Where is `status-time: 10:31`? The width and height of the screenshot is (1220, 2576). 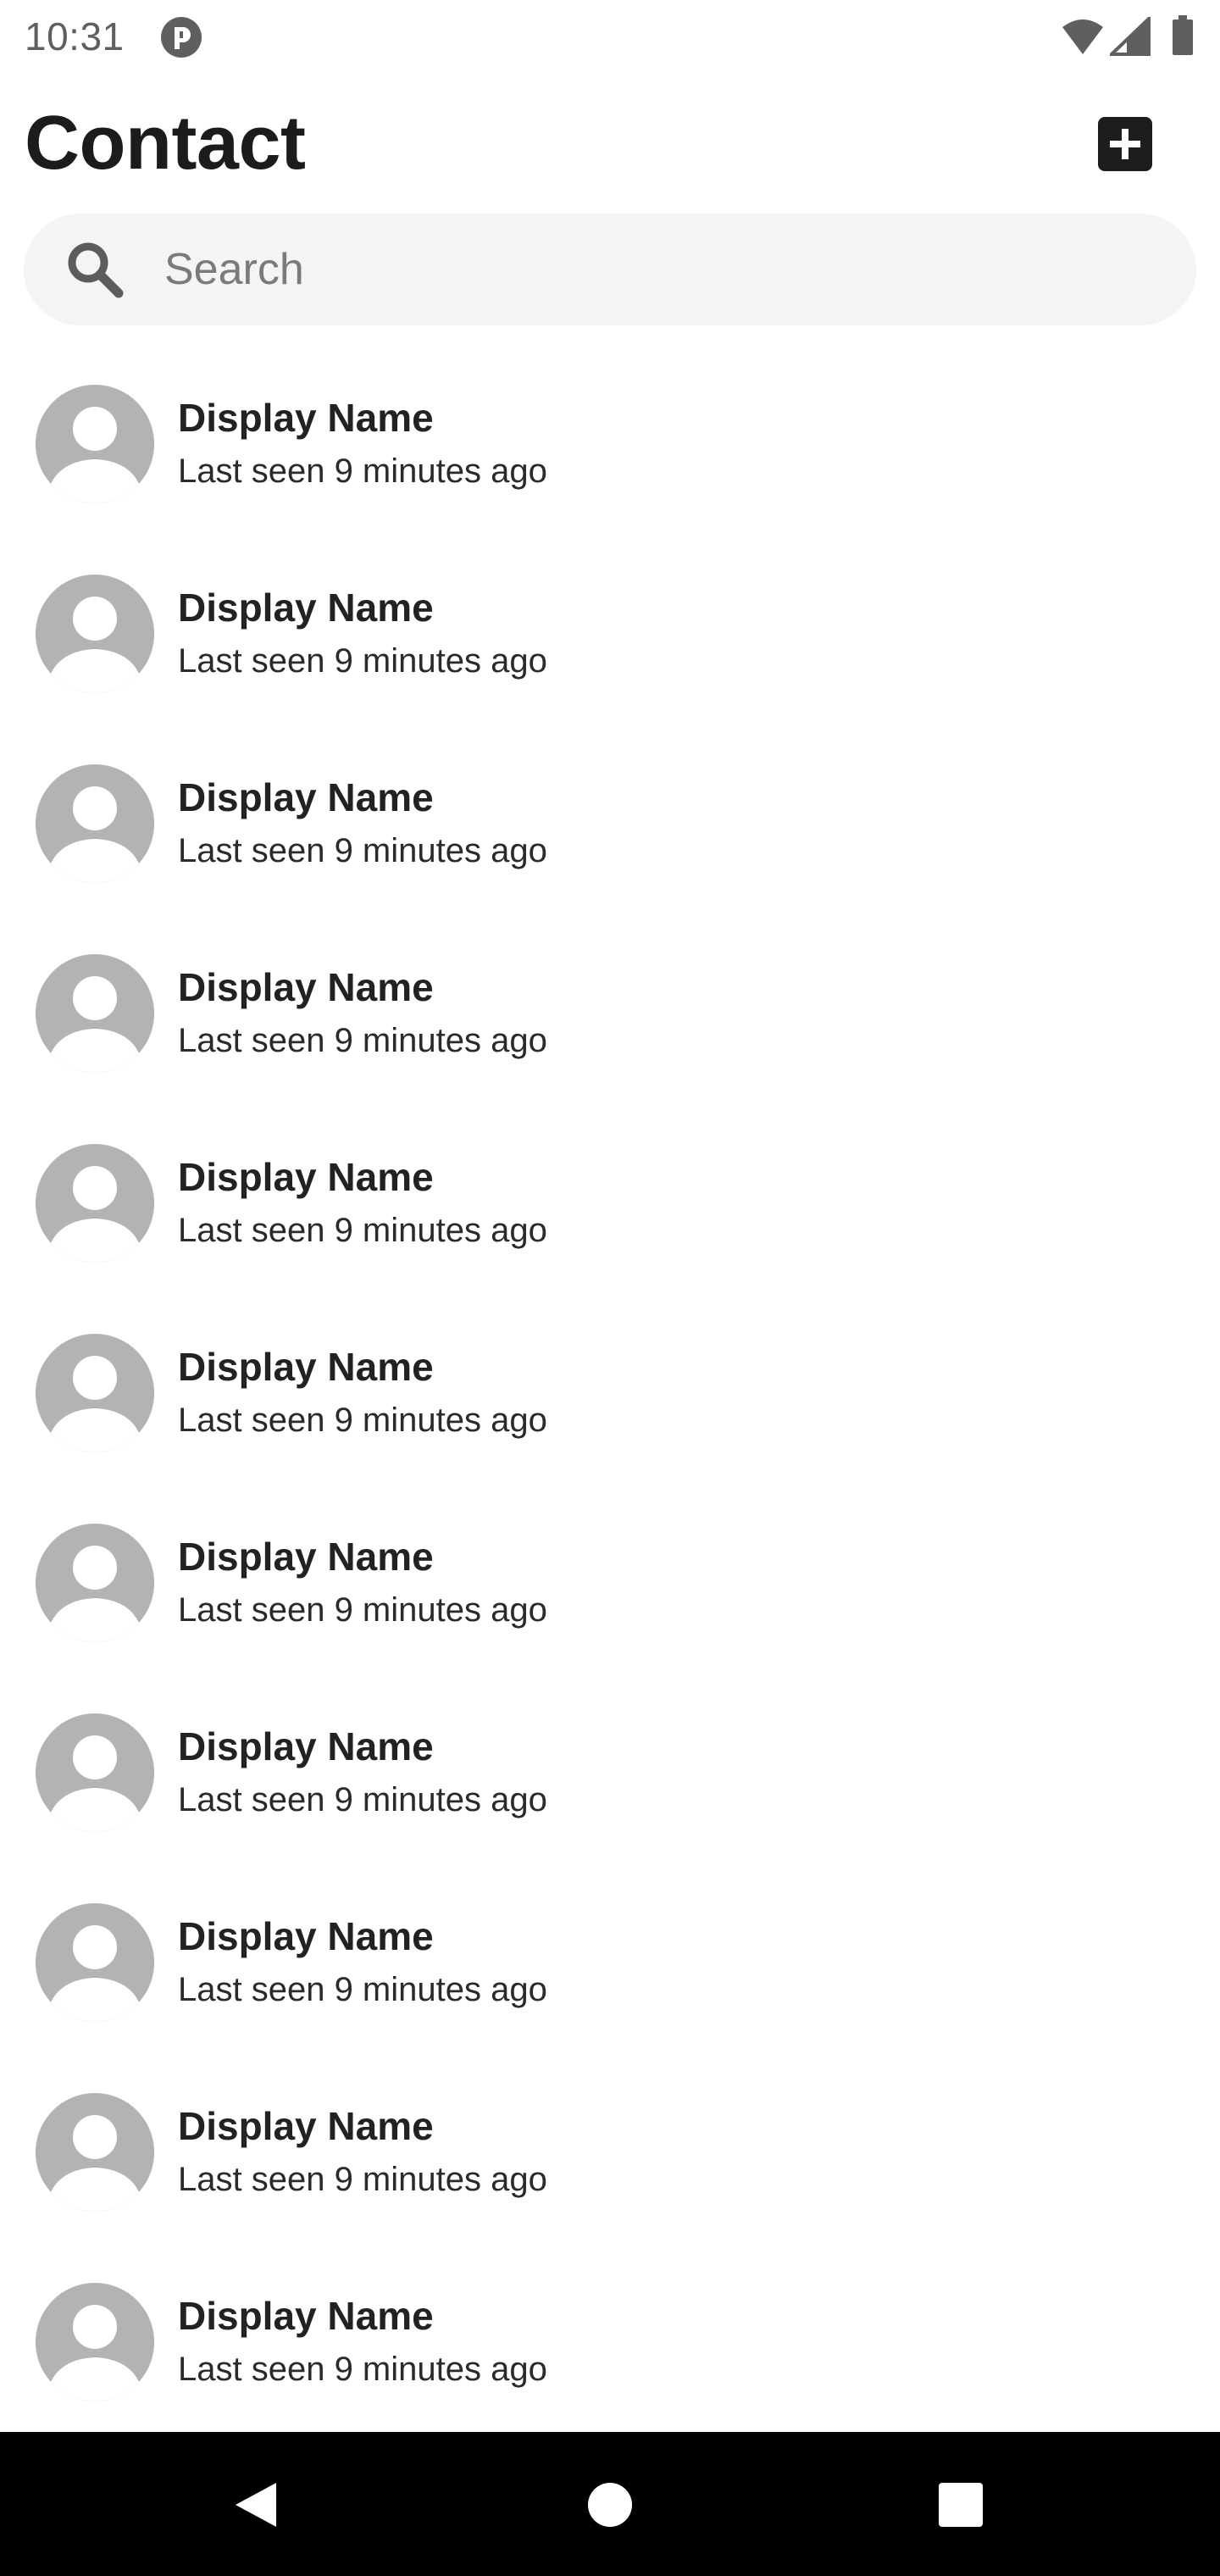
status-time: 10:31 is located at coordinates (75, 36).